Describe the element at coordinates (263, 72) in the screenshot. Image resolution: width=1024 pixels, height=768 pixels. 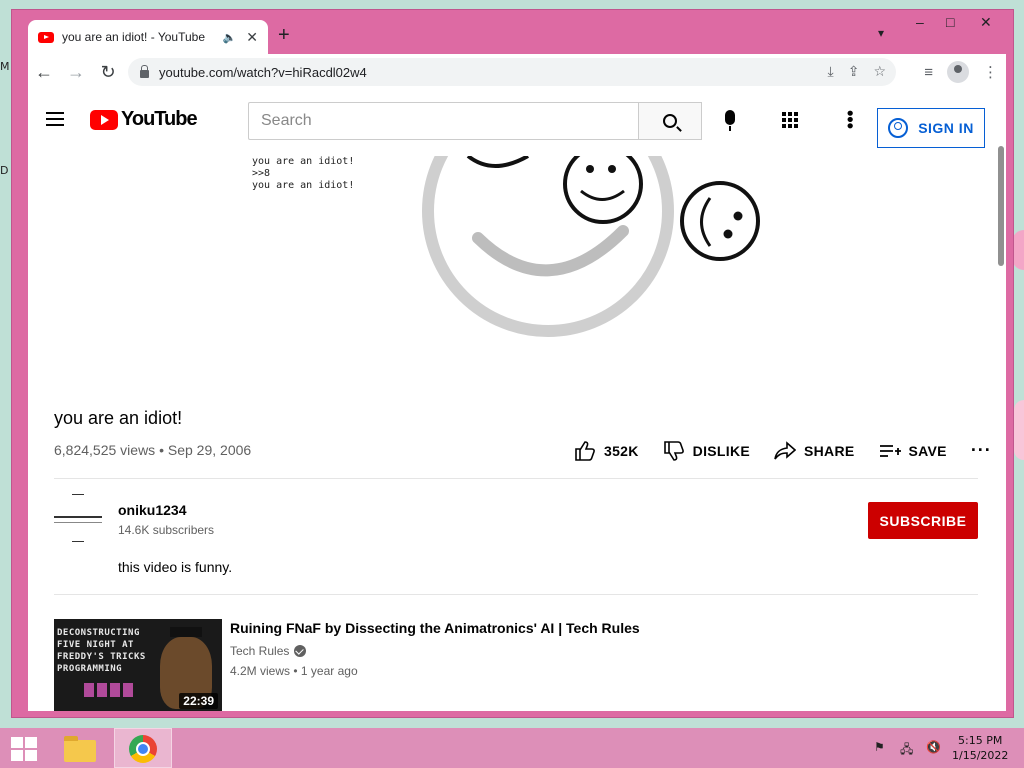
I see `url-text: youtube.com/watch?v=hiRacdl02w4` at that location.